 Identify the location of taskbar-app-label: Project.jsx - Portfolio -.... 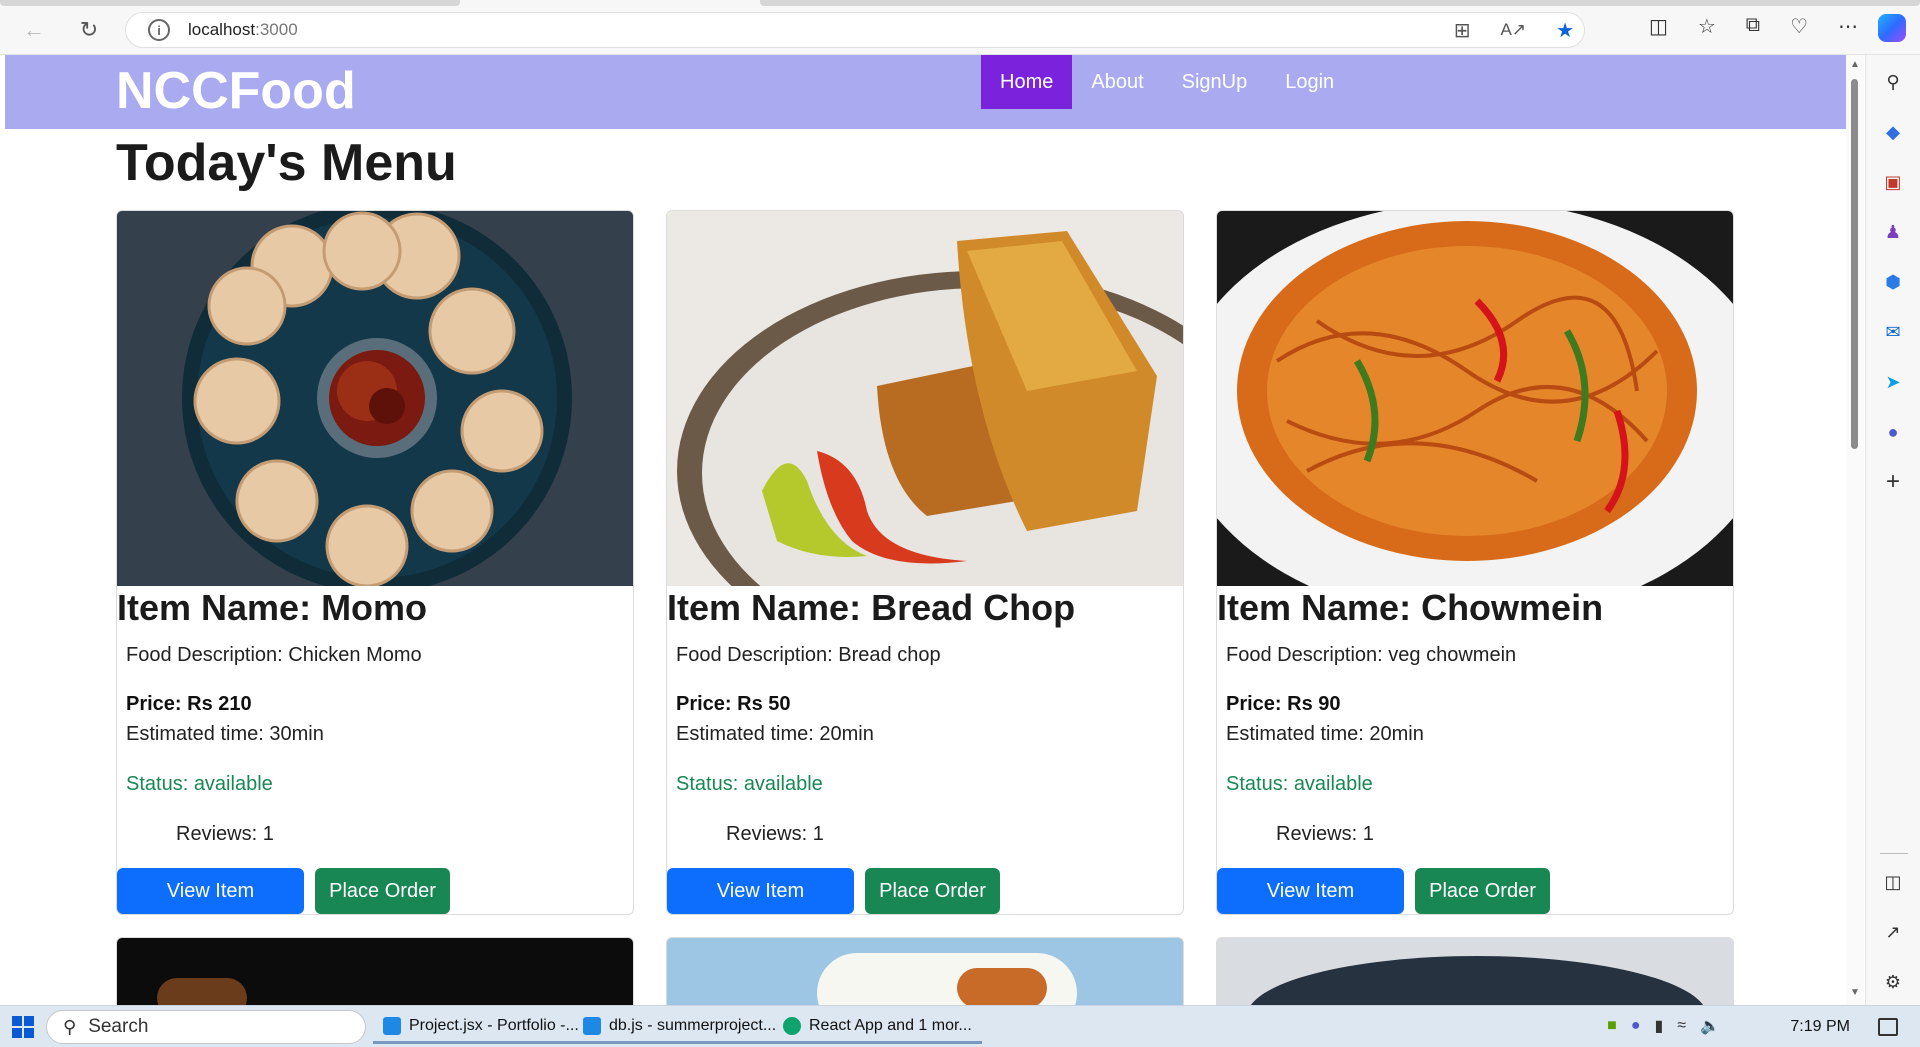
(494, 1025).